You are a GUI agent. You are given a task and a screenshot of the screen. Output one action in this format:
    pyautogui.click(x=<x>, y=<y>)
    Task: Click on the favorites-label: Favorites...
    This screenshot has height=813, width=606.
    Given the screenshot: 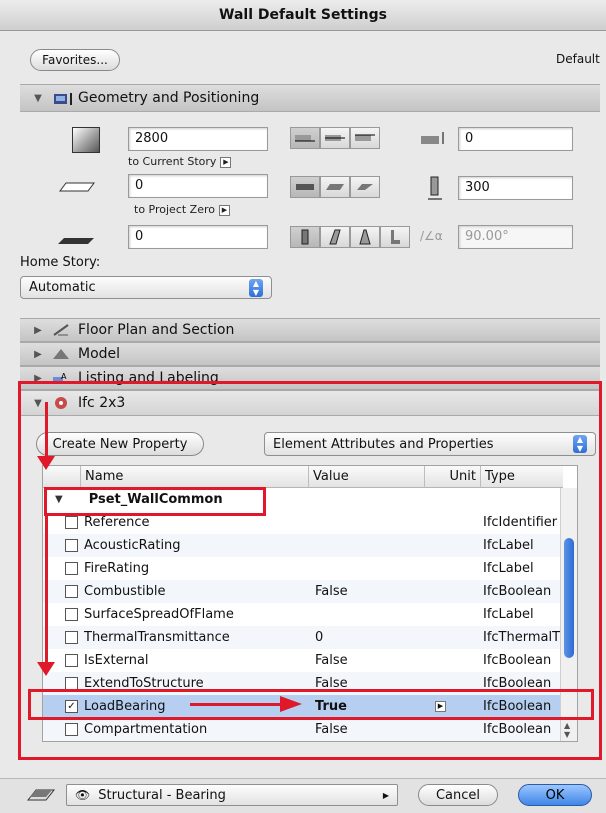 What is the action you would take?
    pyautogui.click(x=75, y=60)
    